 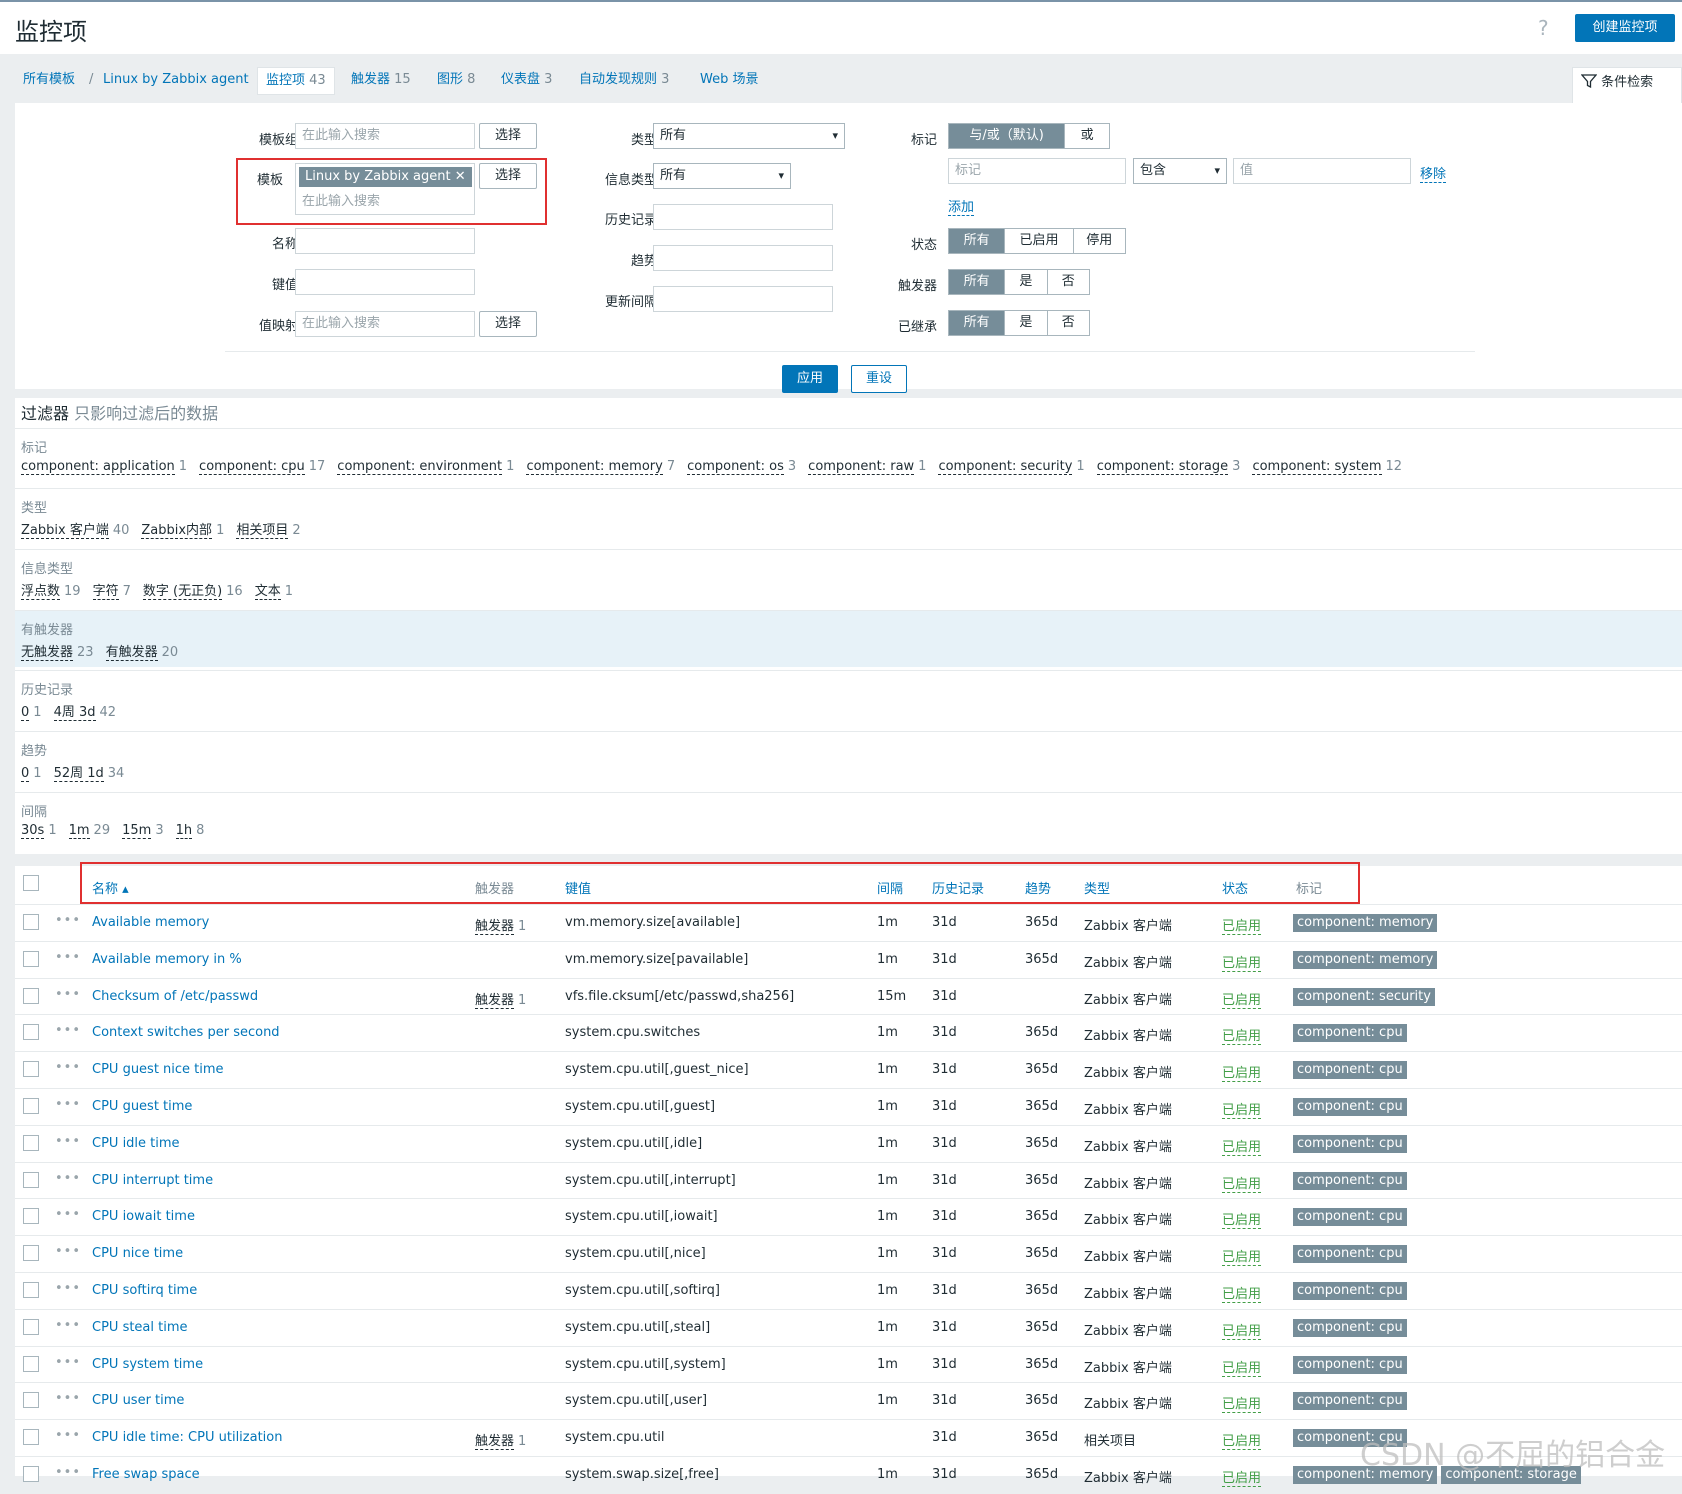 I want to click on subfilter-item: component: security 1, so click(x=1011, y=467).